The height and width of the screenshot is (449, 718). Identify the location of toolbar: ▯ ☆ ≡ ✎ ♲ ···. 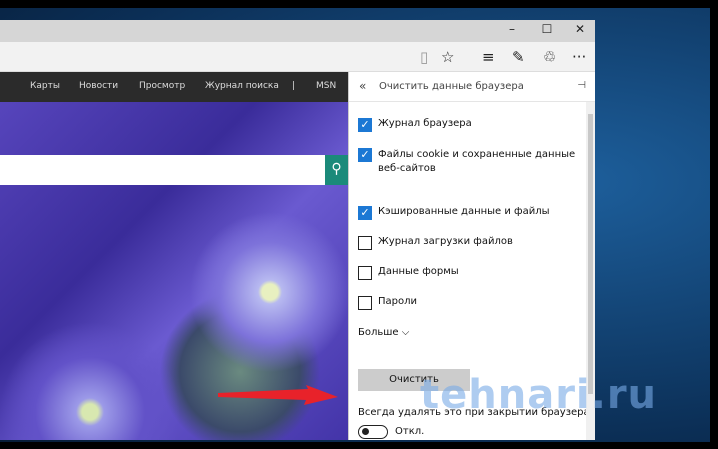
(297, 57).